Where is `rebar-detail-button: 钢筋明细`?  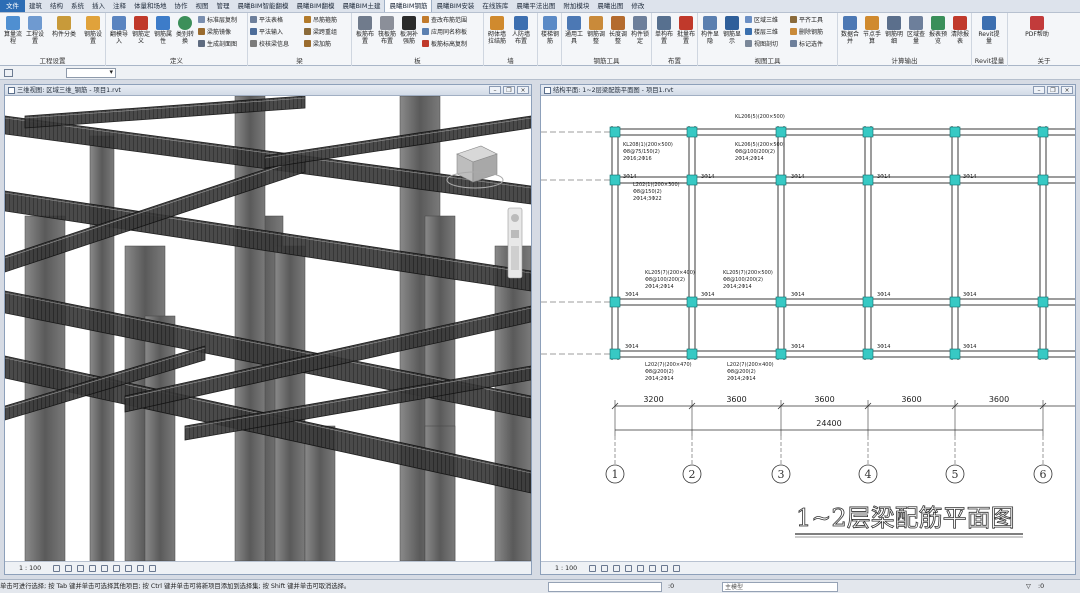
rebar-detail-button: 钢筋明细 is located at coordinates (894, 34).